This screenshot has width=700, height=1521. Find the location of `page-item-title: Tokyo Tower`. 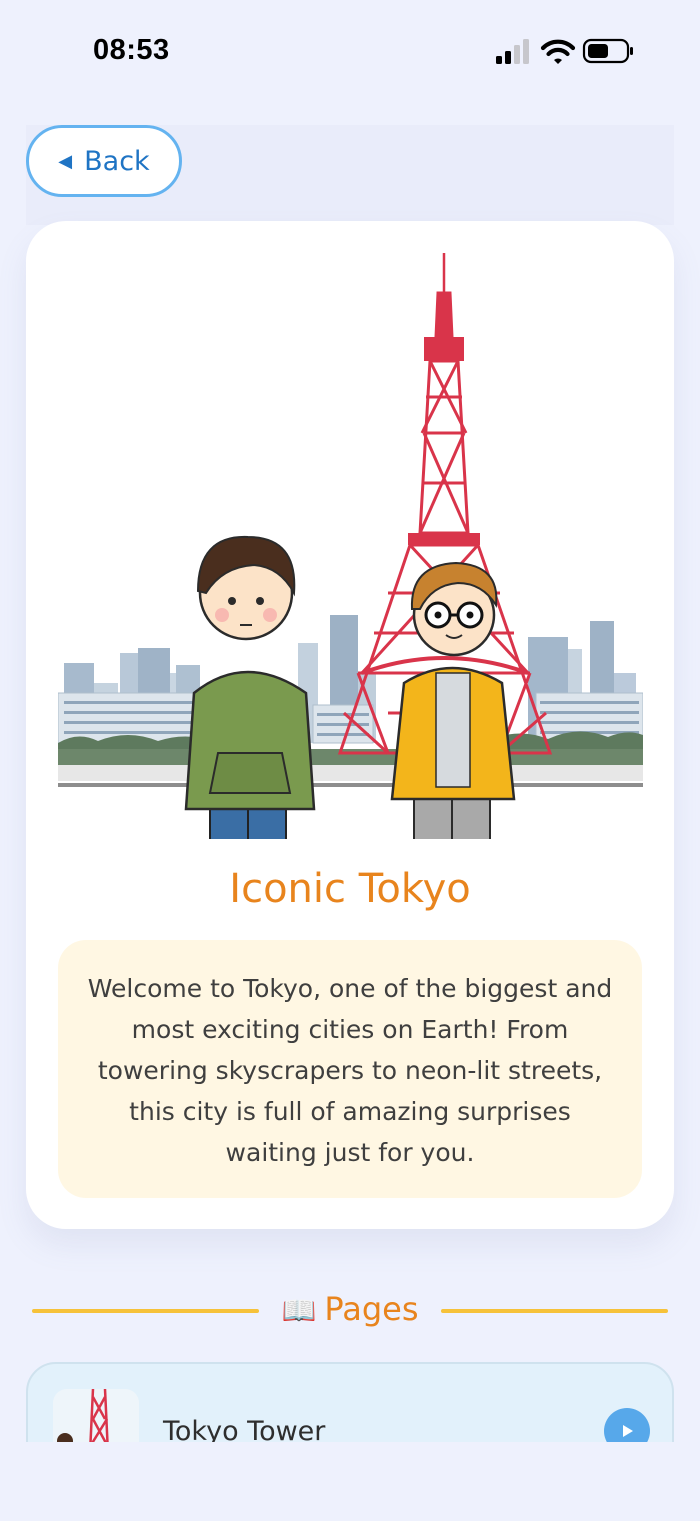

page-item-title: Tokyo Tower is located at coordinates (244, 1429).